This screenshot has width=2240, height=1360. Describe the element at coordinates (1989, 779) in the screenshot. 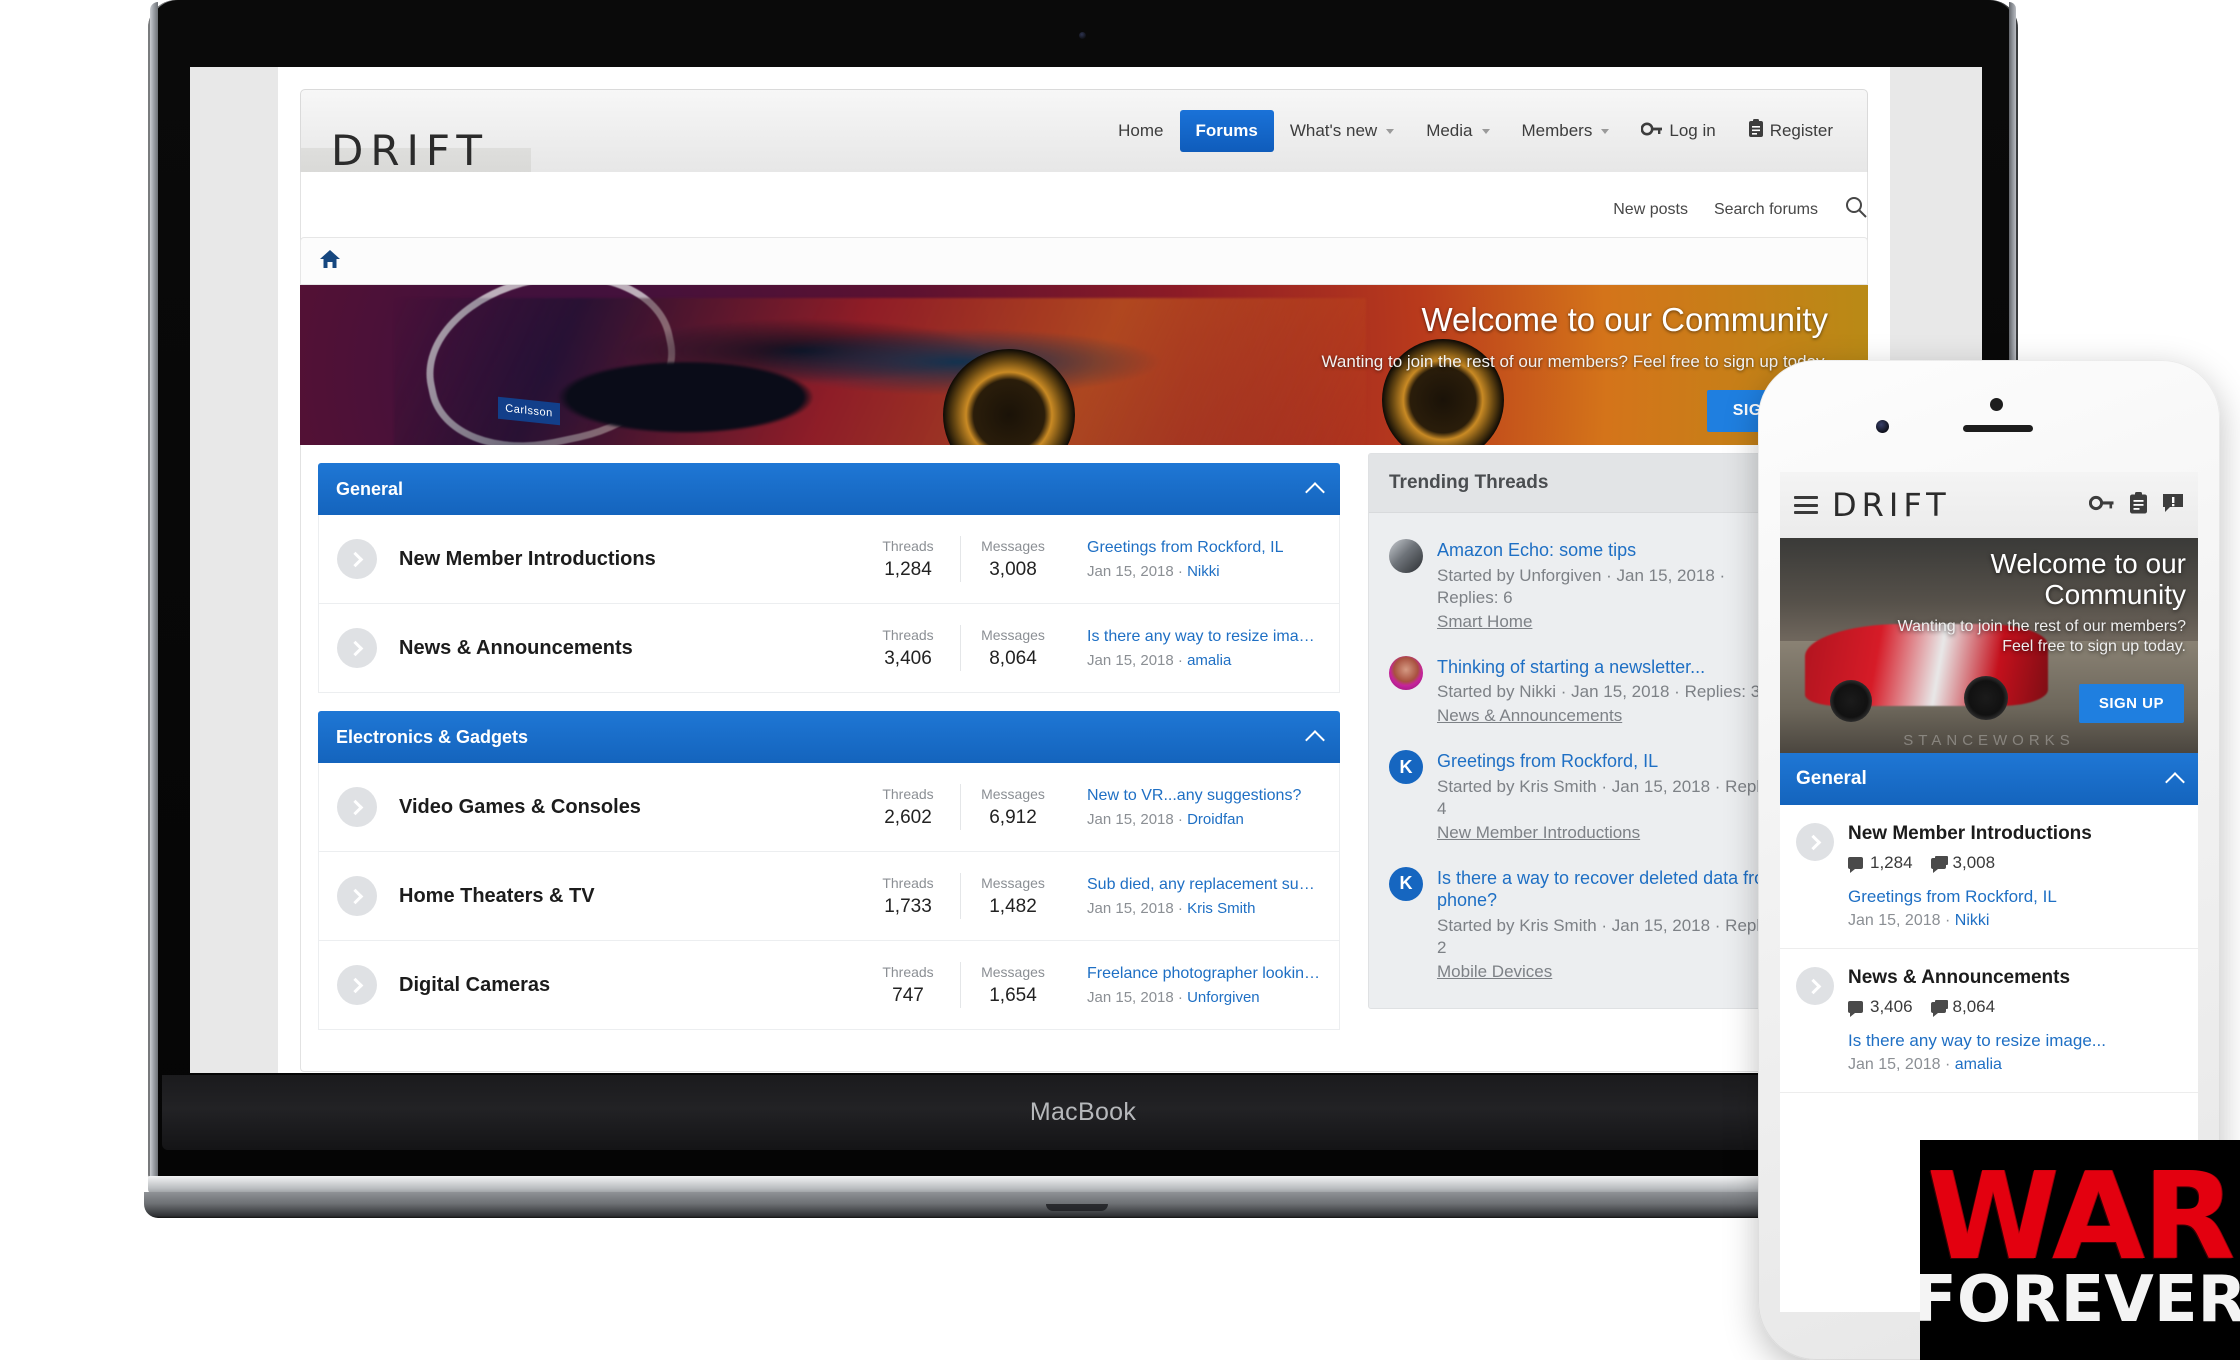

I see `phone-category-header: General` at that location.